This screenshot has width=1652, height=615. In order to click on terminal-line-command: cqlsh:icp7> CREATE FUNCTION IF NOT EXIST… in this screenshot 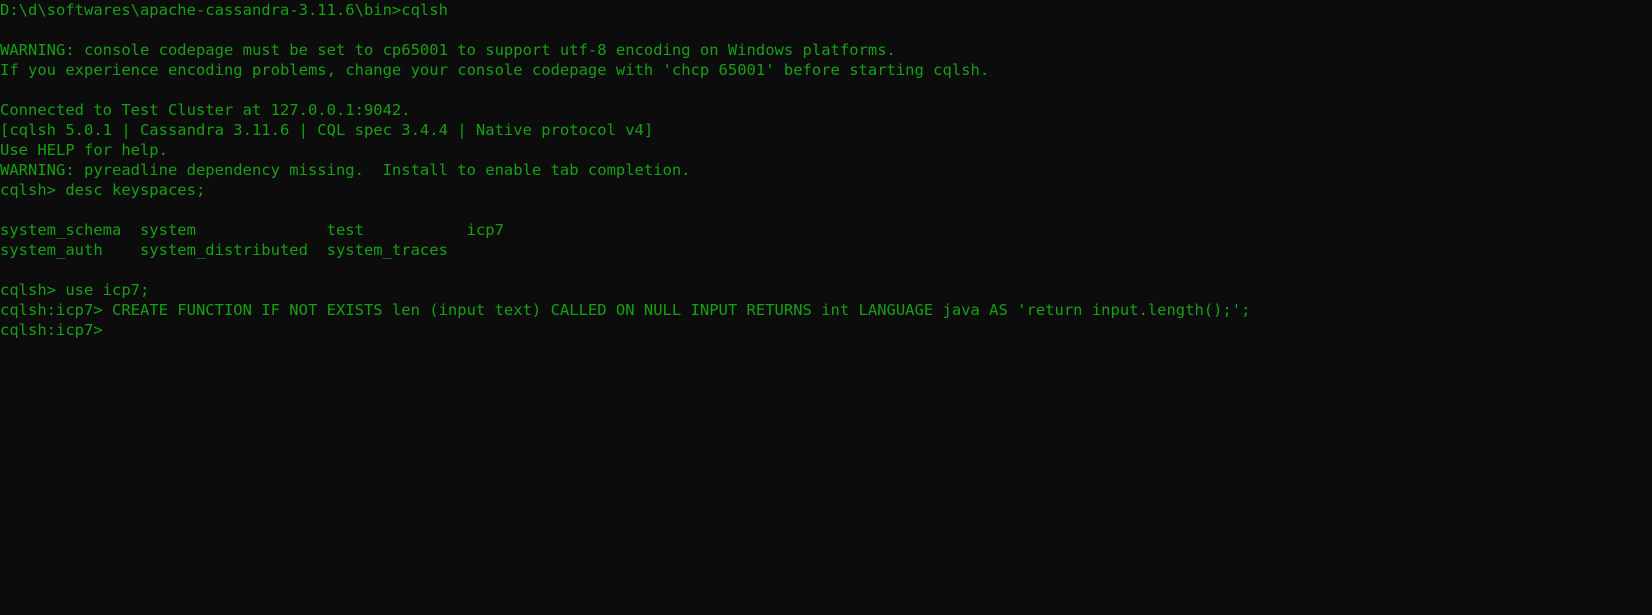, I will do `click(625, 310)`.